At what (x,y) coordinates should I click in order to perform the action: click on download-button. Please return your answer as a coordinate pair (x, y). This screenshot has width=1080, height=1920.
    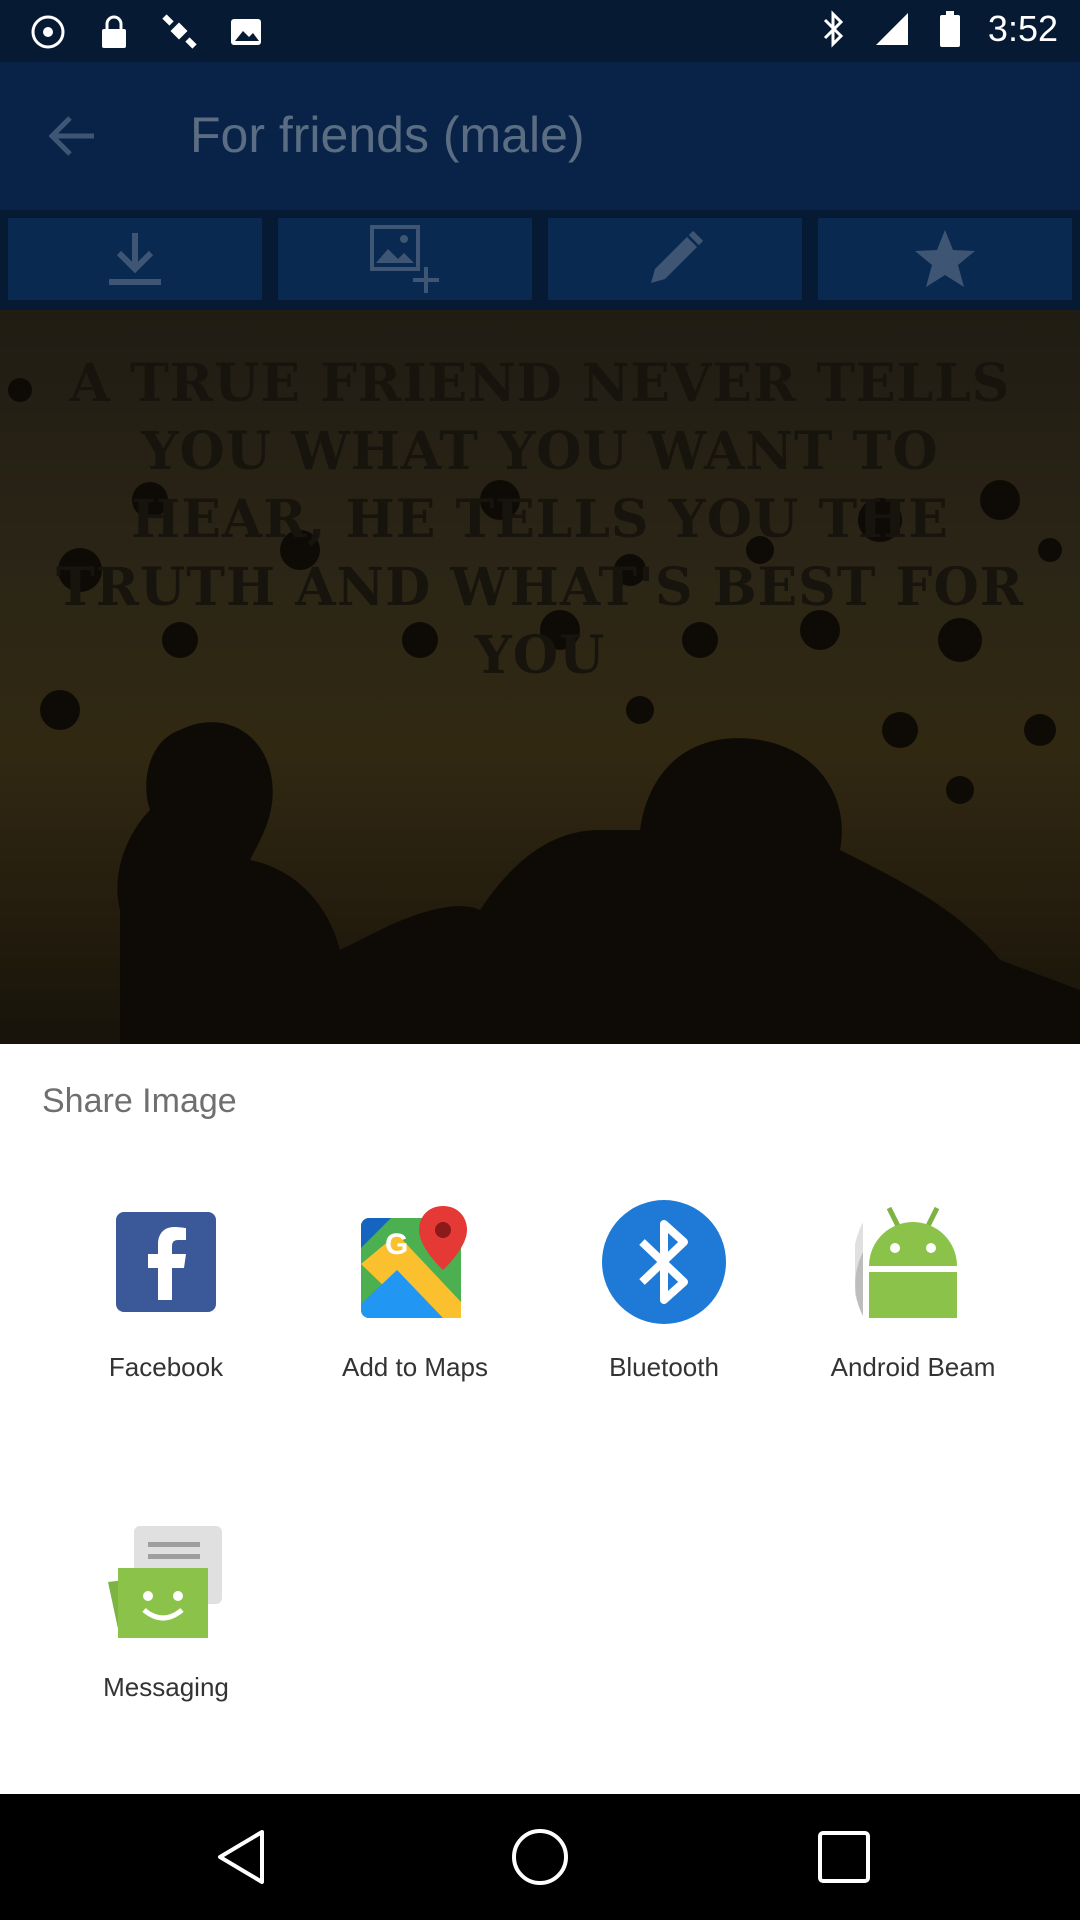
    Looking at the image, I should click on (135, 259).